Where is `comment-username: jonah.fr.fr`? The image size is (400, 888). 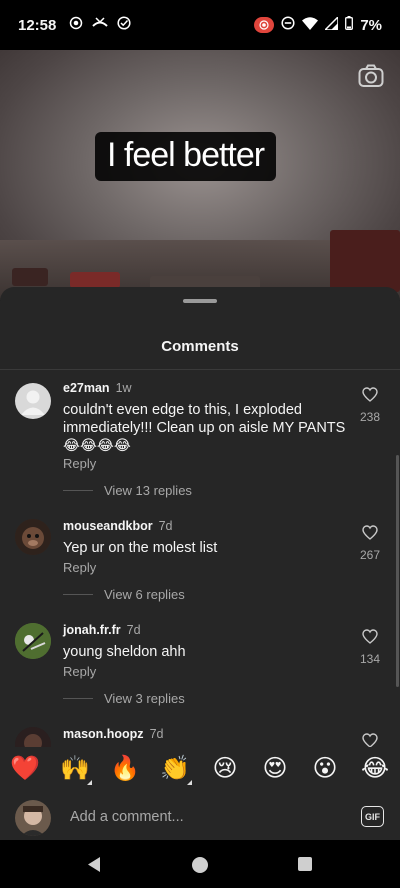 comment-username: jonah.fr.fr is located at coordinates (92, 630).